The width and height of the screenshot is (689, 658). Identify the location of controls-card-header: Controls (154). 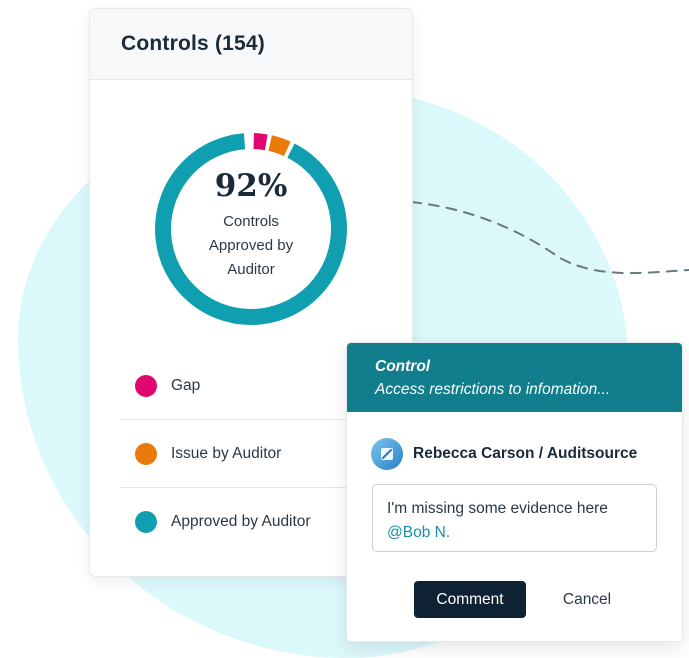
(251, 44).